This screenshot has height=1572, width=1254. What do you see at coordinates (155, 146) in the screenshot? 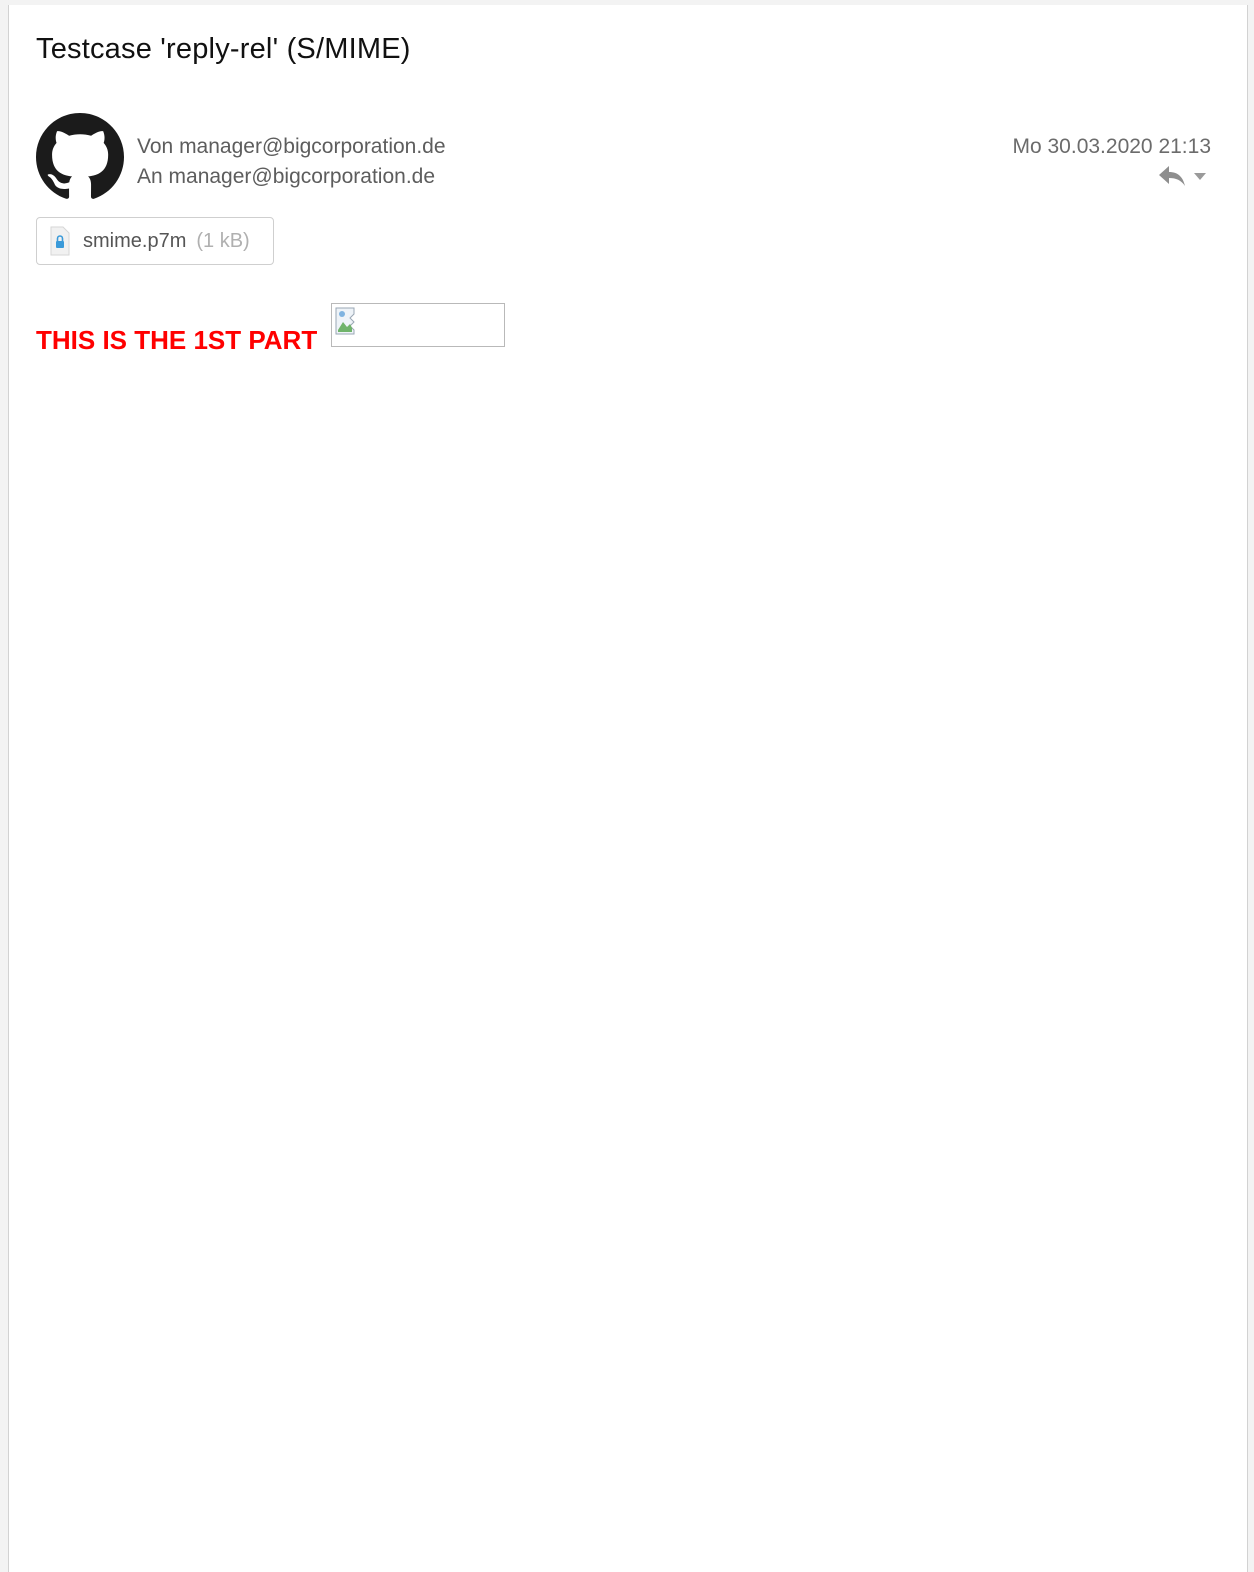
I see `from-label: Von` at bounding box center [155, 146].